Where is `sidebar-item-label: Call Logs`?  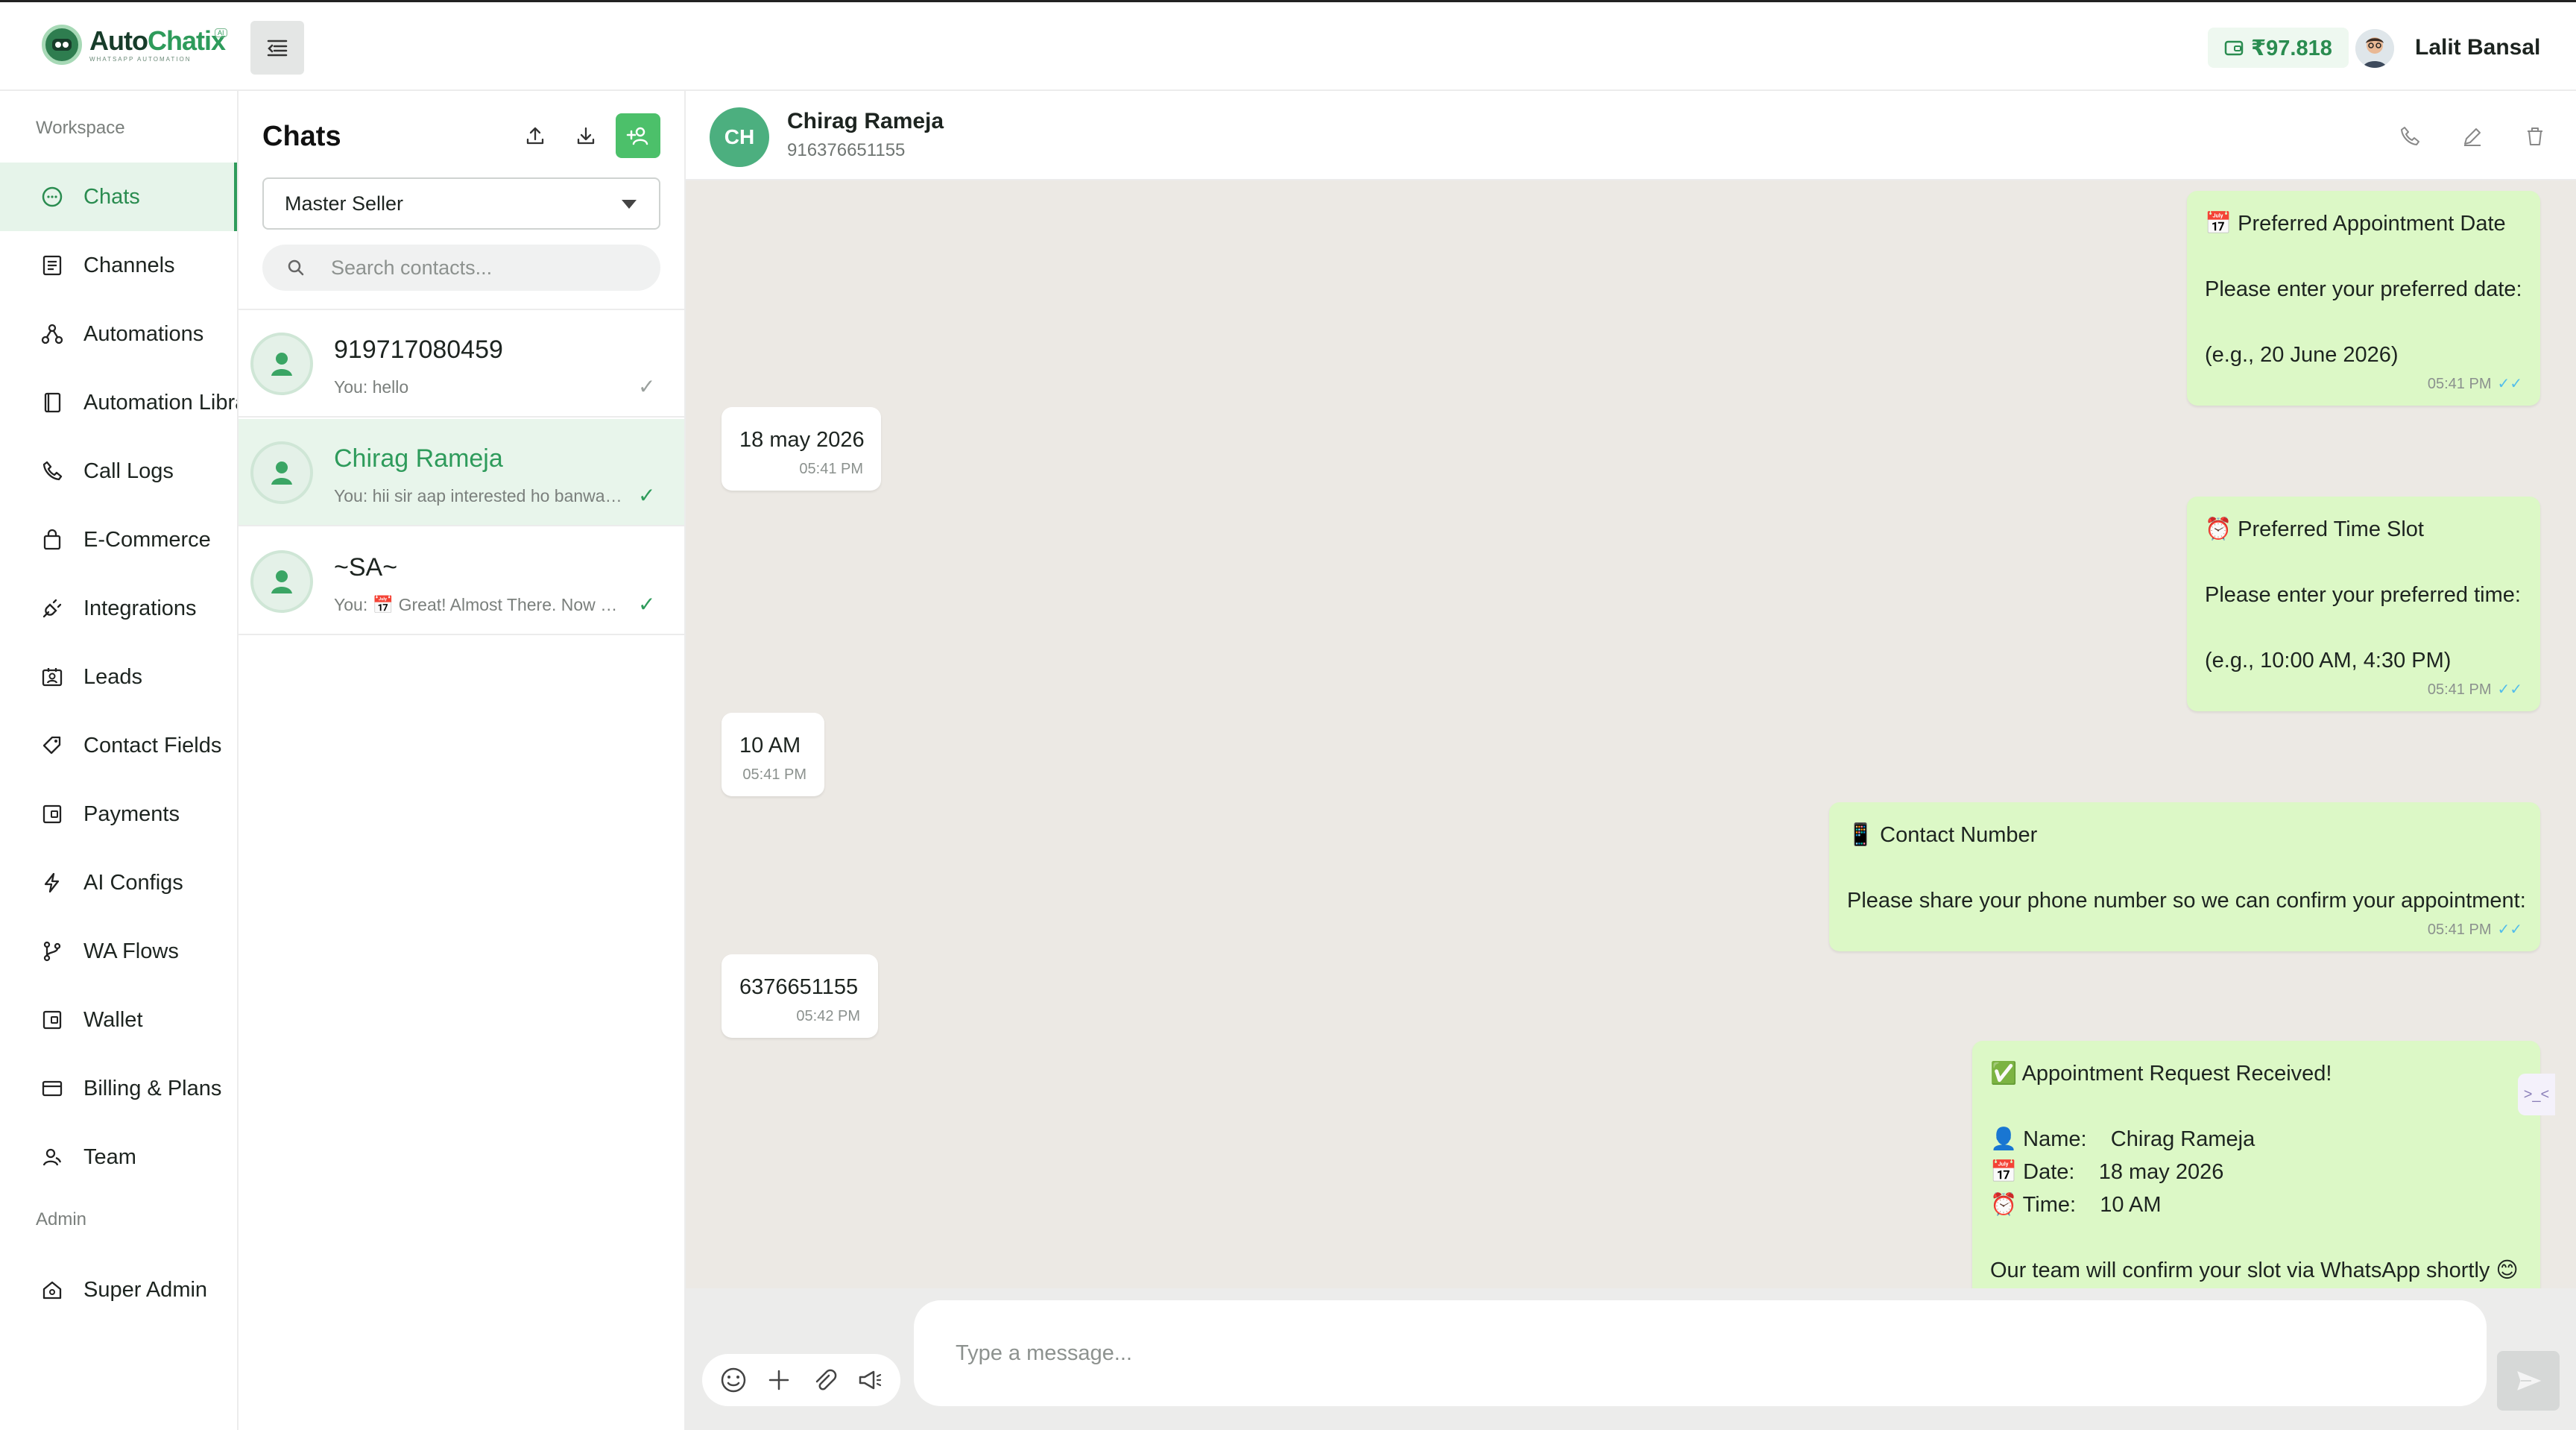 sidebar-item-label: Call Logs is located at coordinates (128, 471).